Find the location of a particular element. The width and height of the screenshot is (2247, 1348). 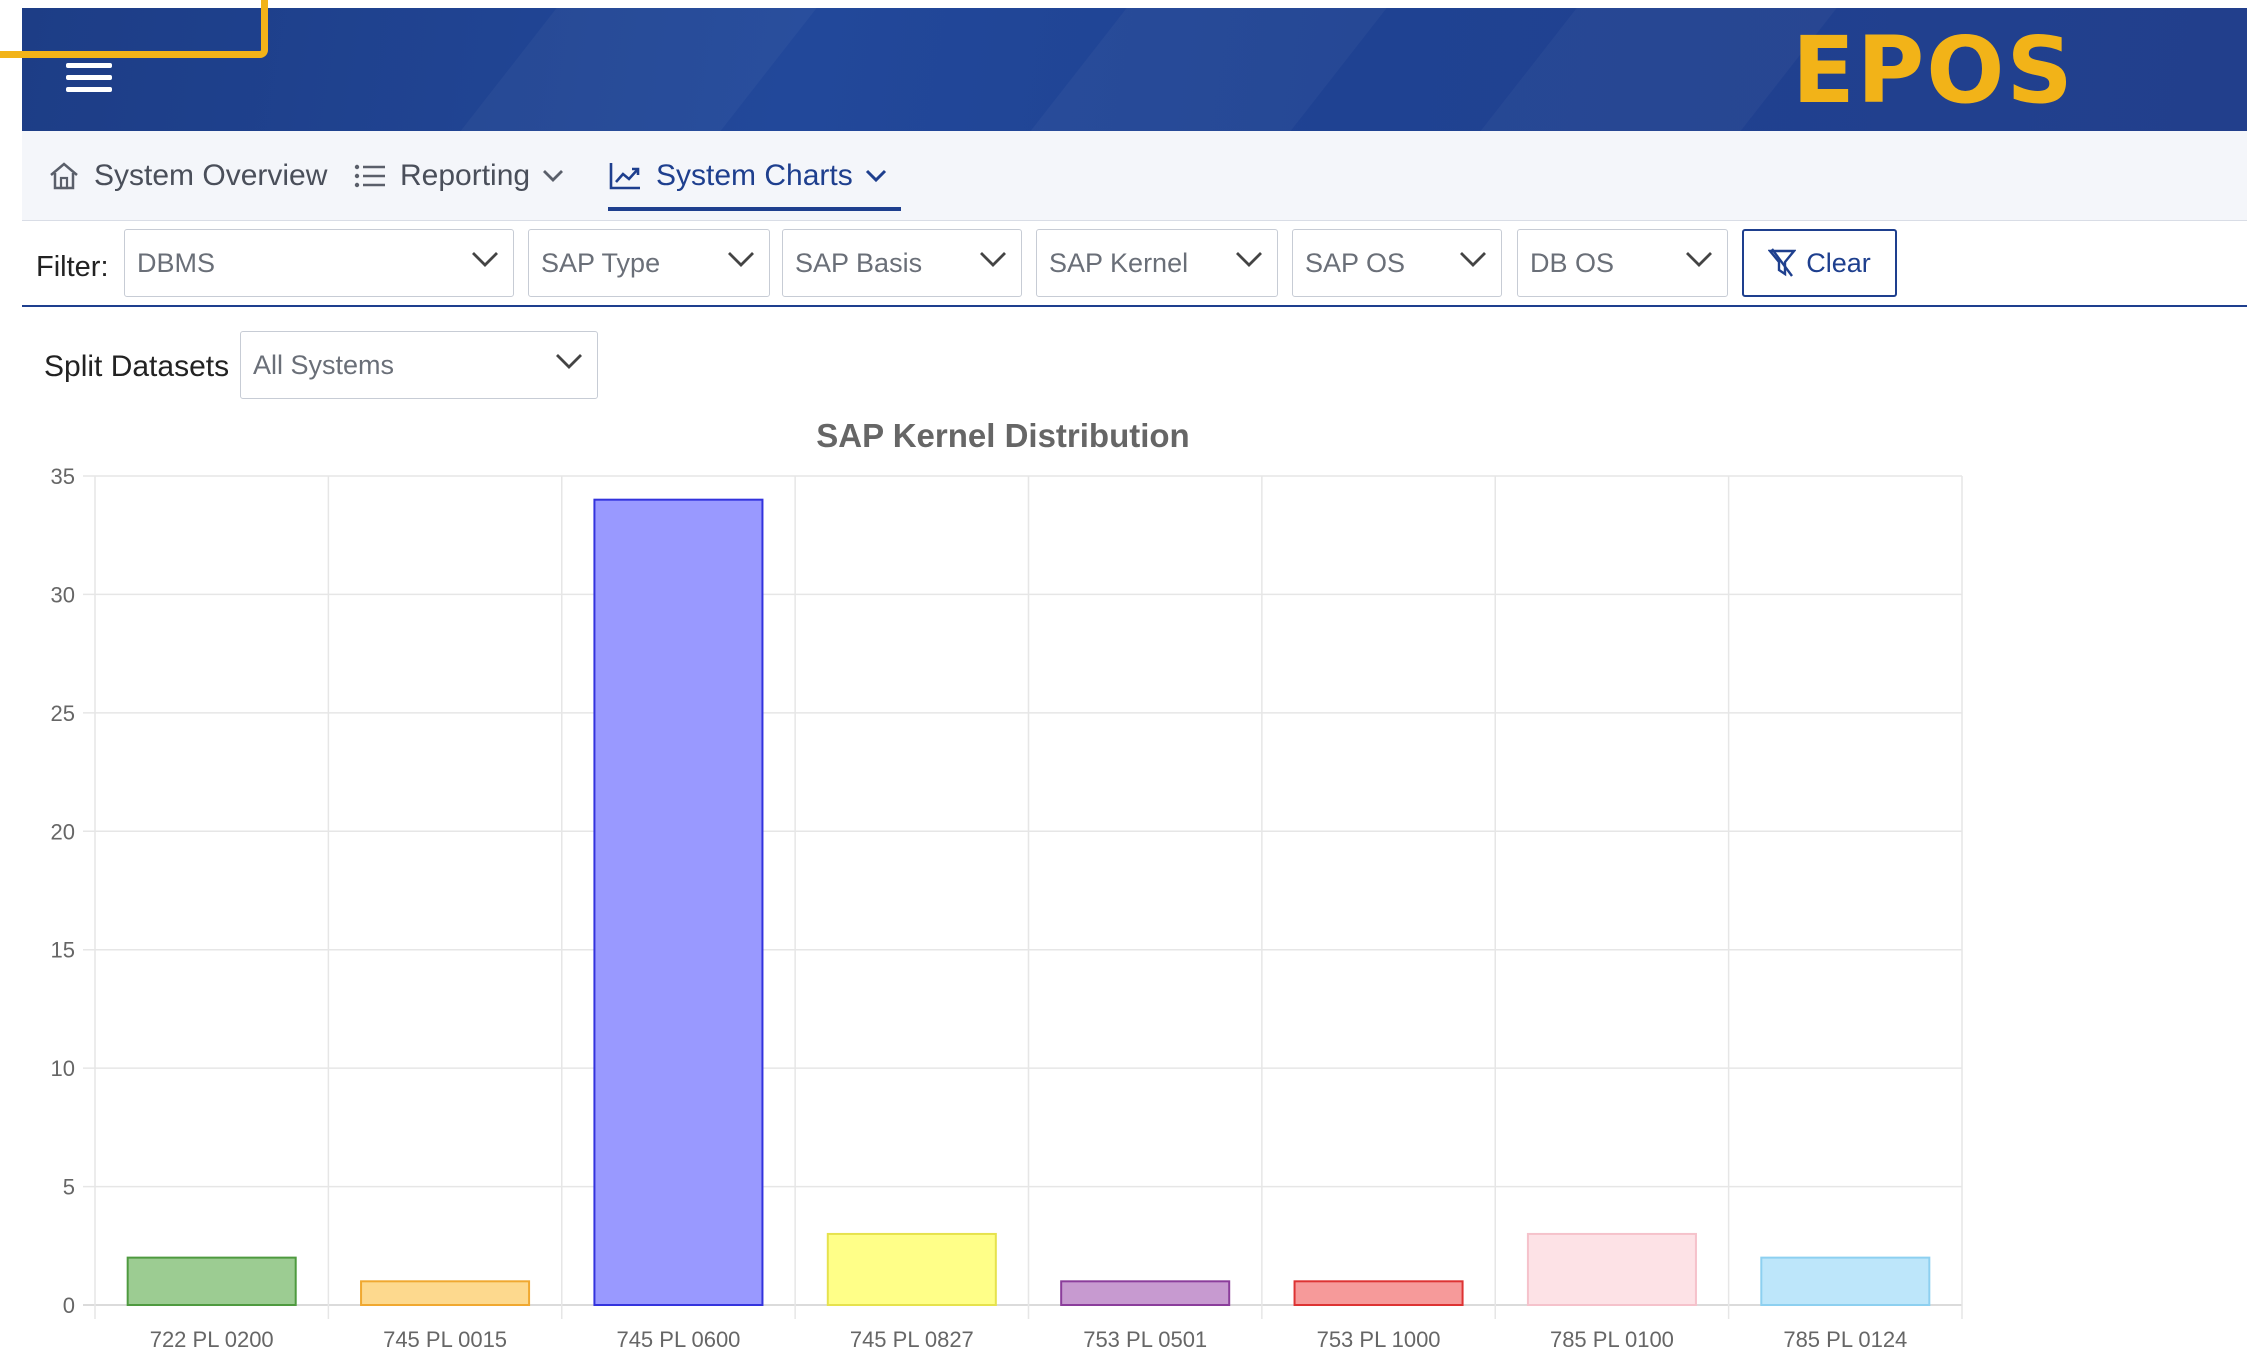

x-tick-label: 722 PL 0200 is located at coordinates (212, 1337).